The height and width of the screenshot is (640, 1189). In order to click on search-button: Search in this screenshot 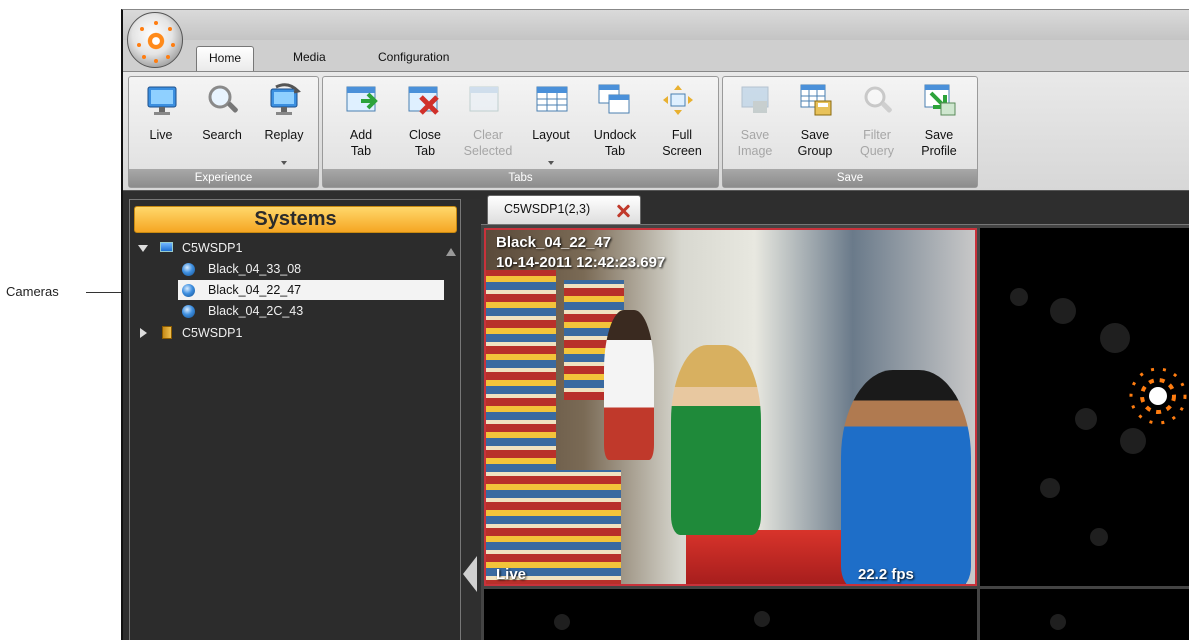, I will do `click(222, 125)`.